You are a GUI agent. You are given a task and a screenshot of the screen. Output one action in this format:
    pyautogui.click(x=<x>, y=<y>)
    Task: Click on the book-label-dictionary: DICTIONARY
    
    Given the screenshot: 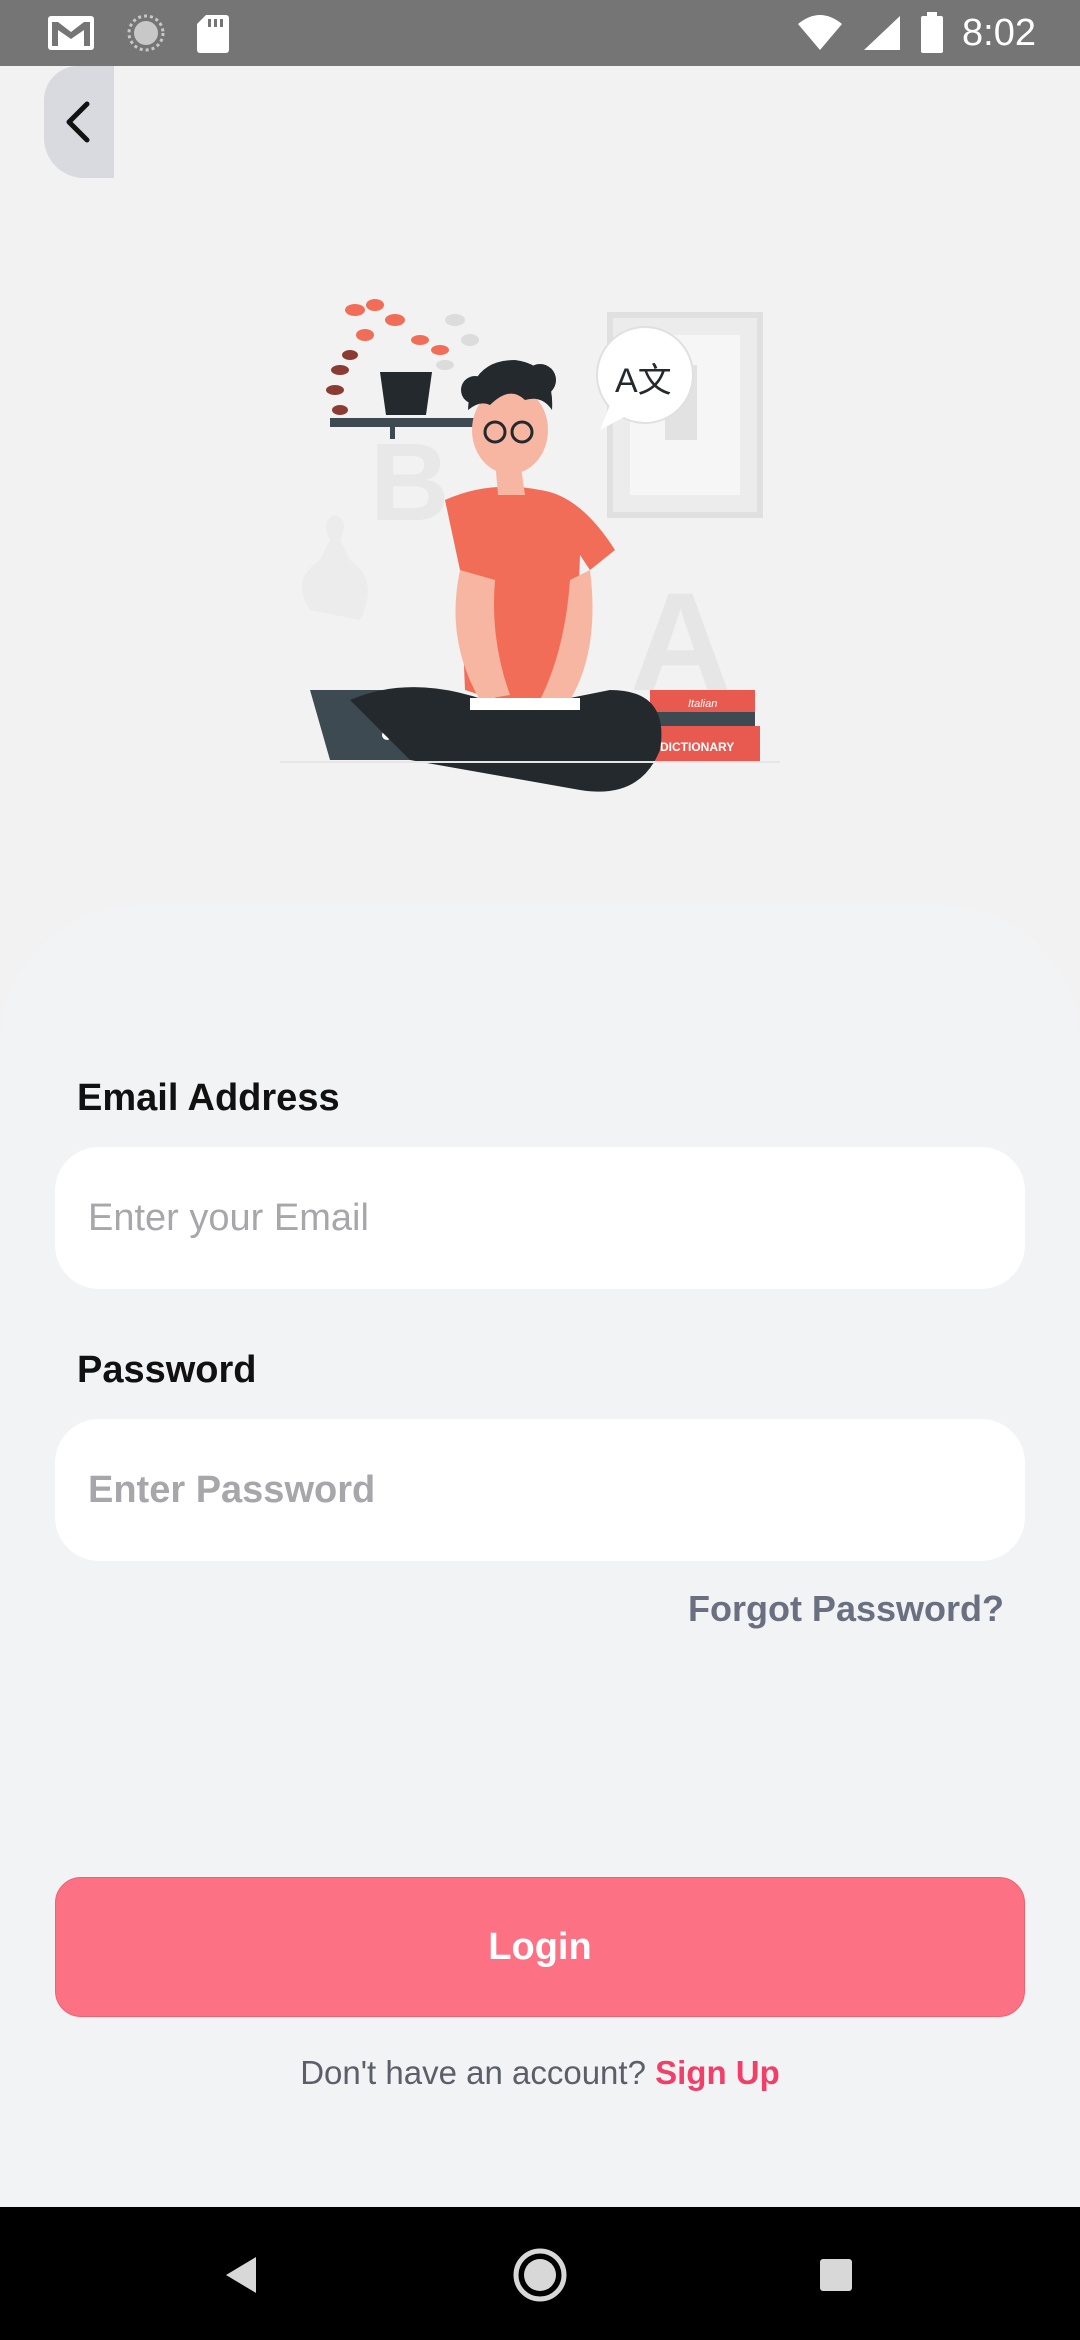 What is the action you would take?
    pyautogui.click(x=697, y=747)
    